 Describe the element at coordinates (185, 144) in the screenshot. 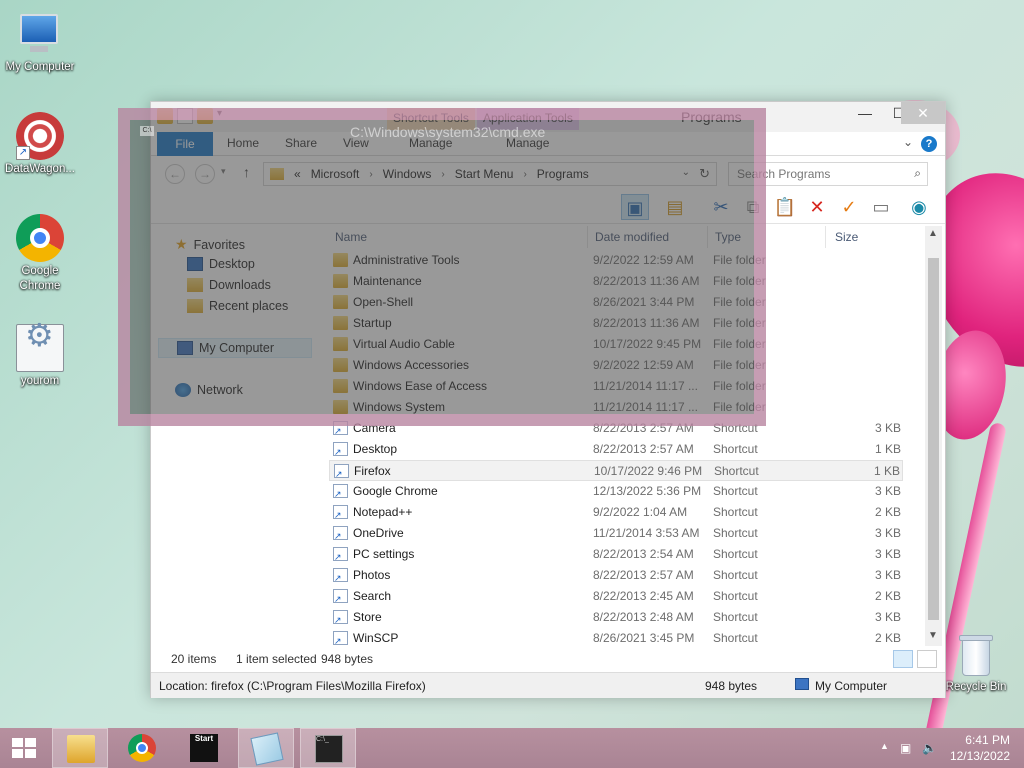

I see `tab-file: File` at that location.